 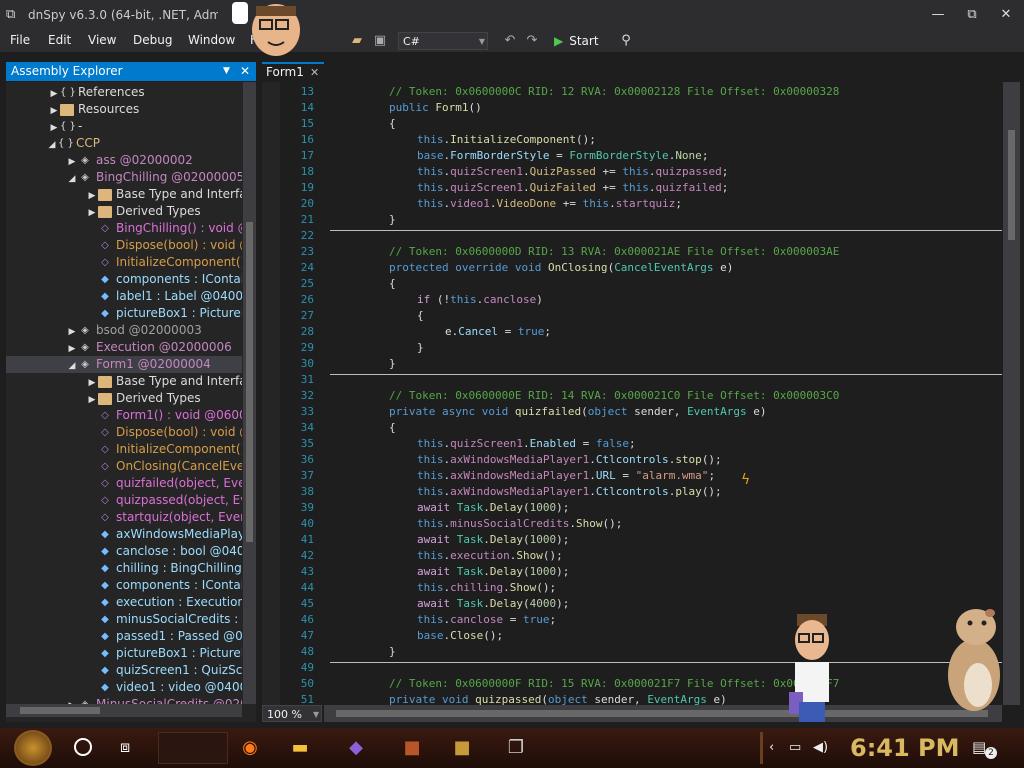 I want to click on tree-item: ▶ ◈ Execution @02000006, so click(x=124, y=347).